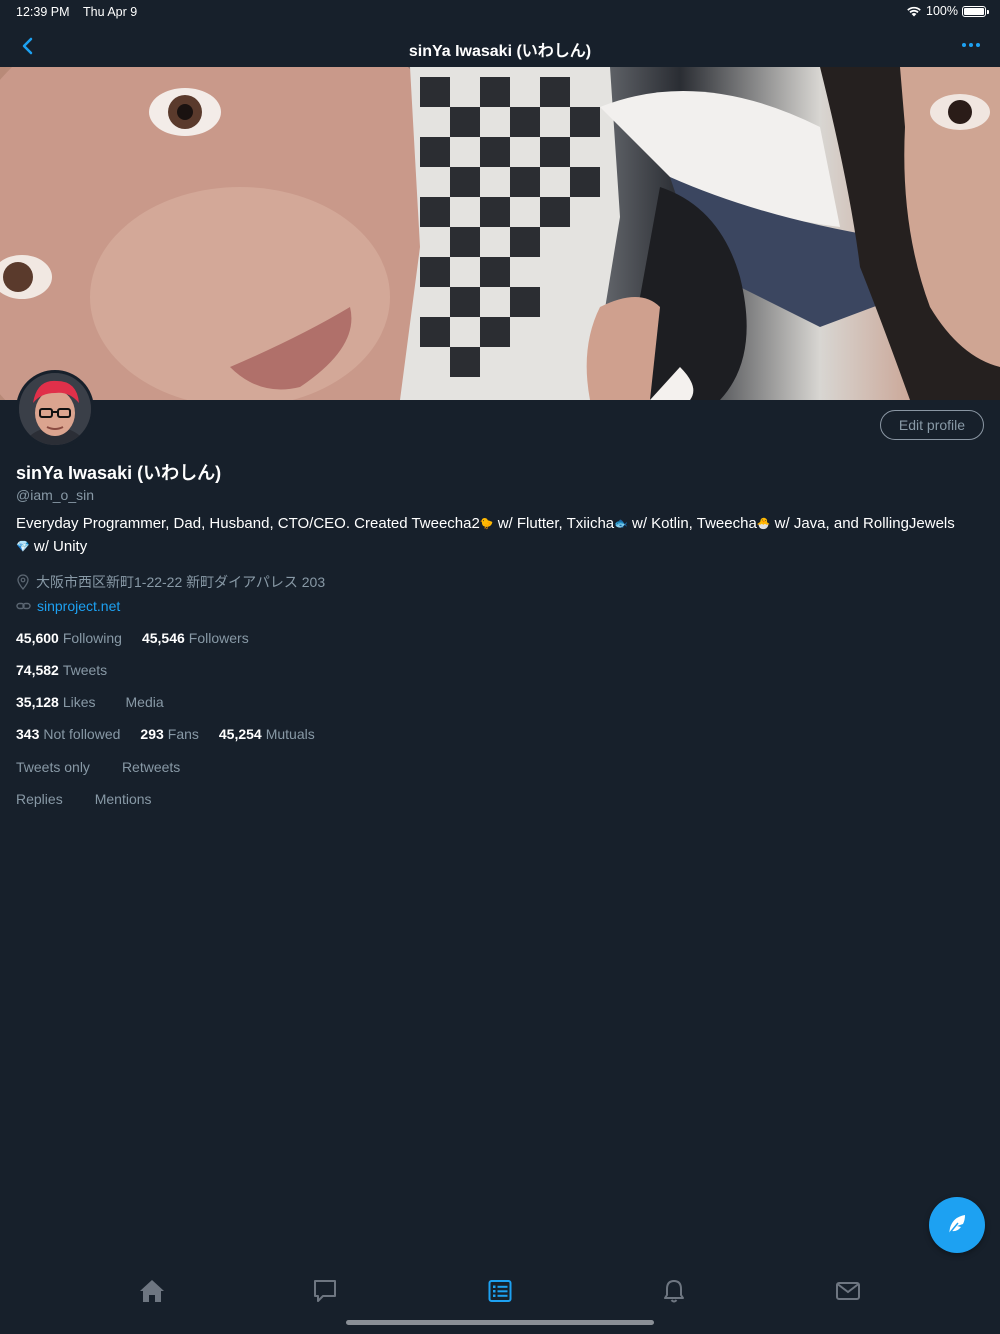 The width and height of the screenshot is (1000, 1334). What do you see at coordinates (76, 12) in the screenshot?
I see `status-left: 12:39 PM Thu Apr 9` at bounding box center [76, 12].